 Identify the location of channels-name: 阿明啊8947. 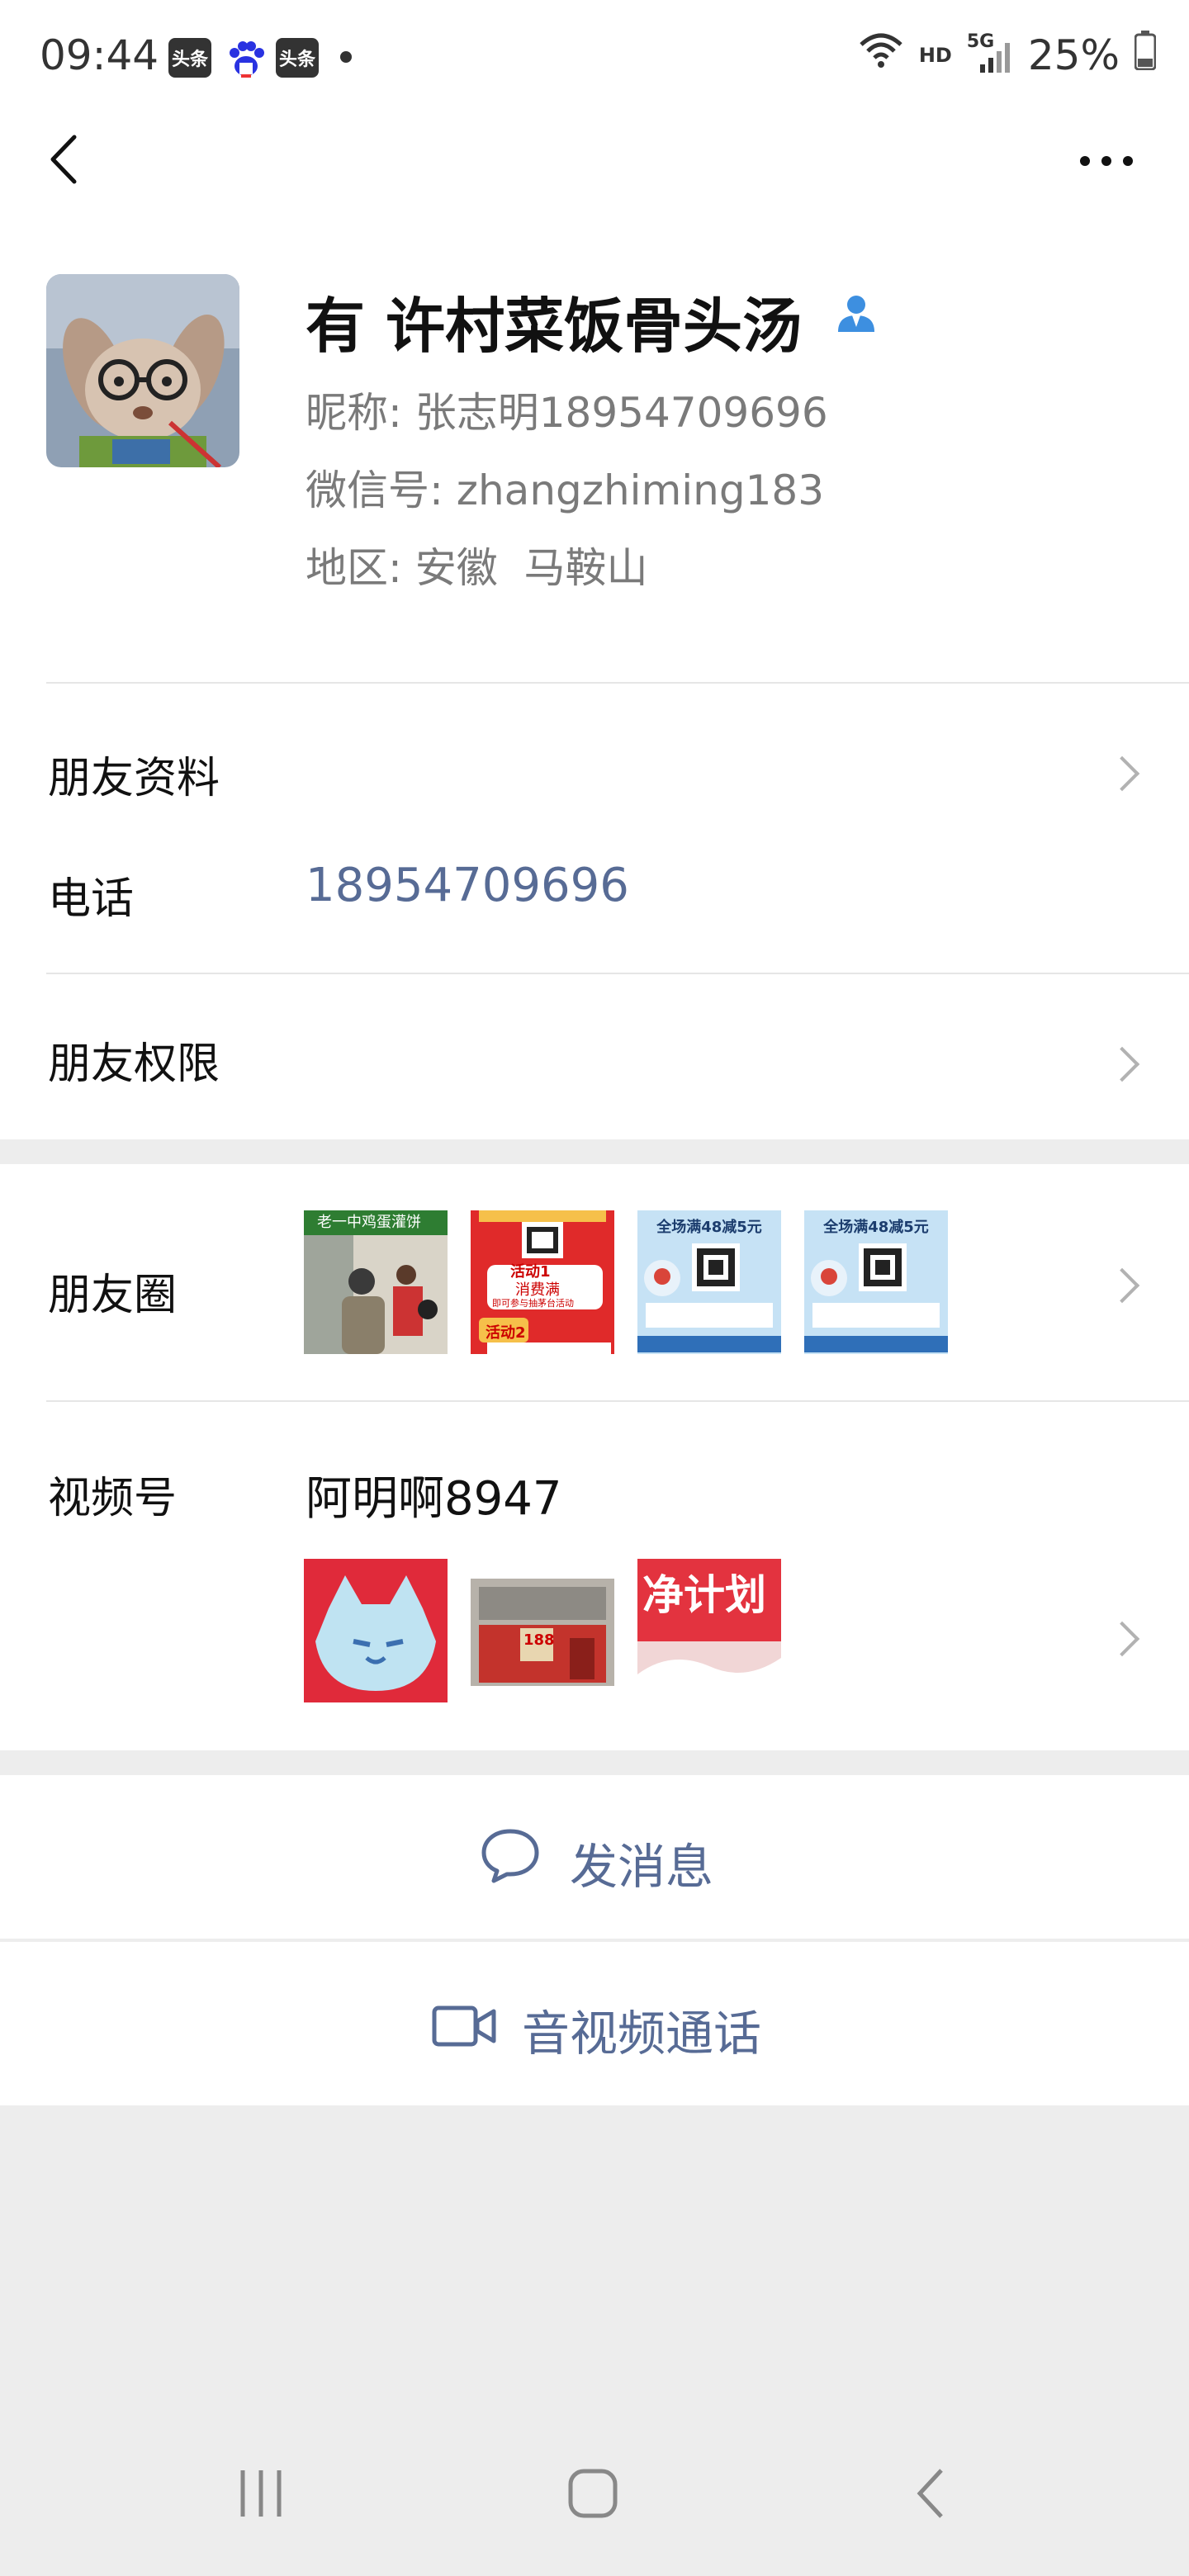
(434, 1499).